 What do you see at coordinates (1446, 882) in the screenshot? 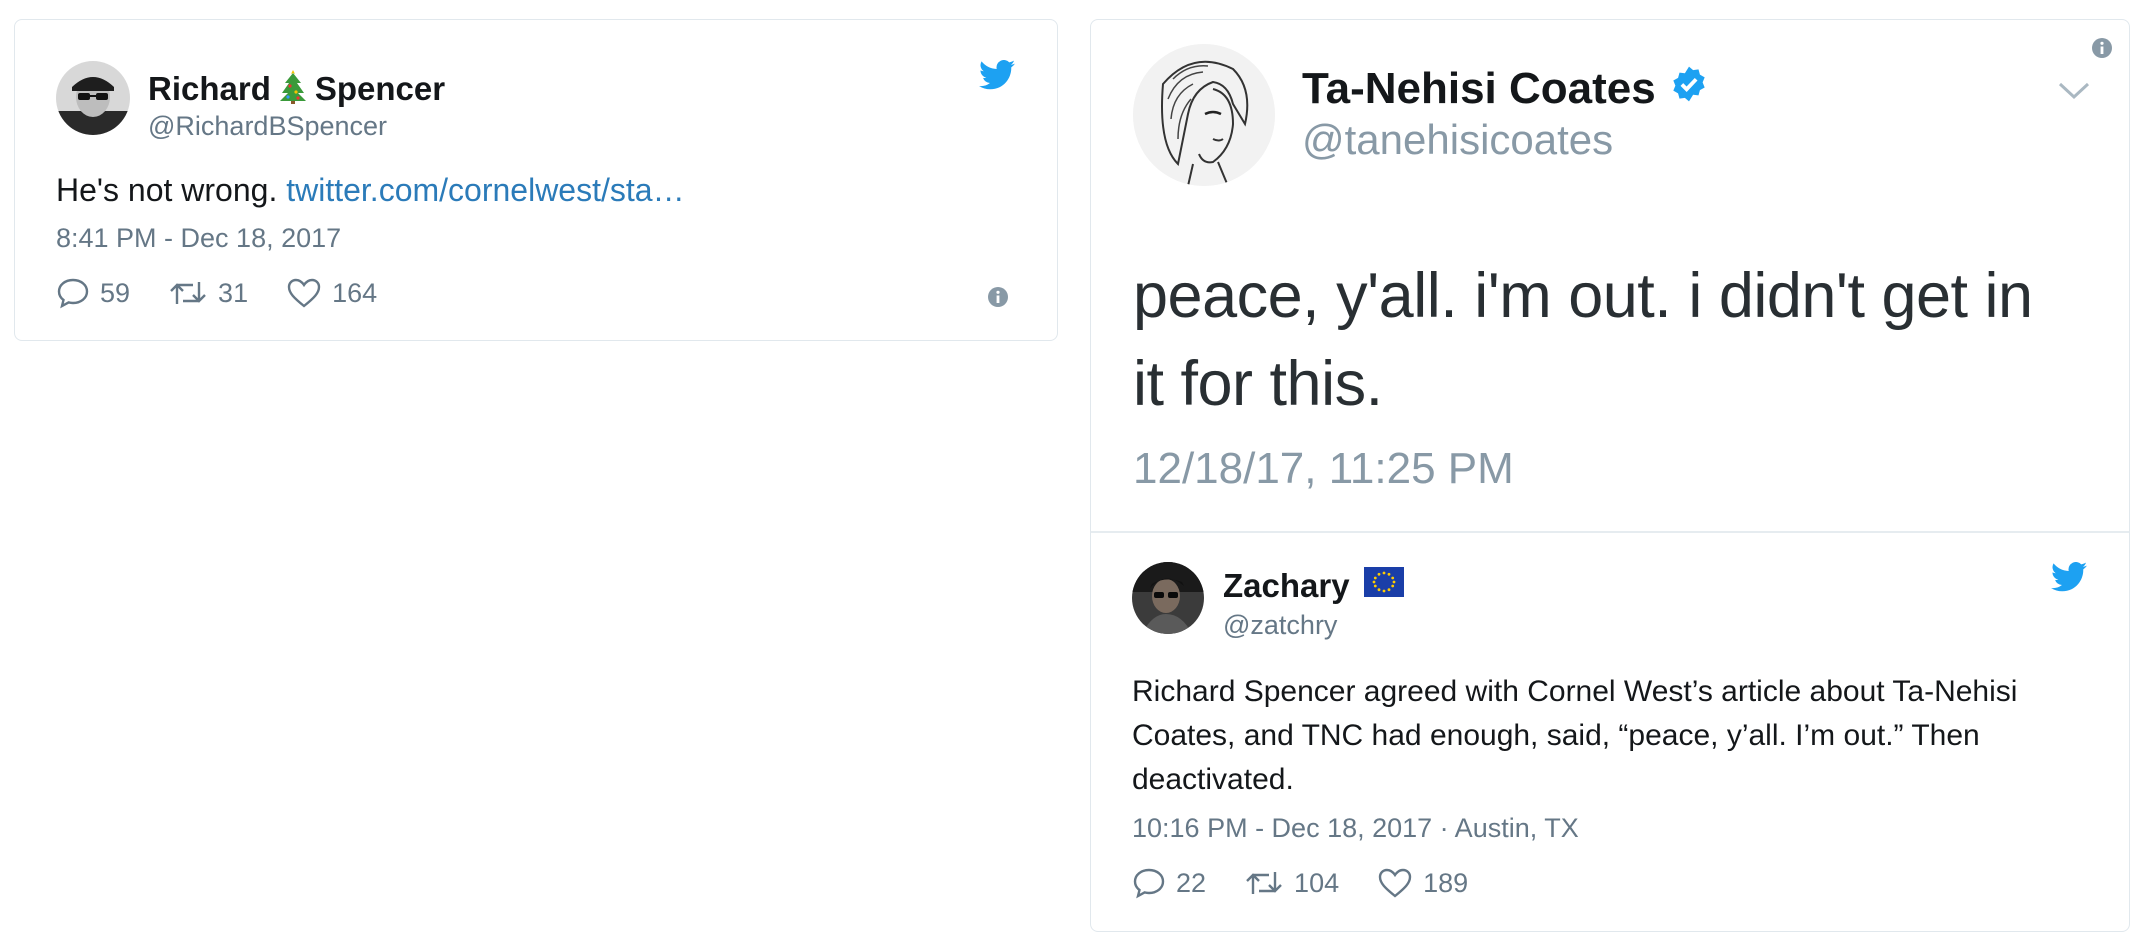
I see `like-count: 189` at bounding box center [1446, 882].